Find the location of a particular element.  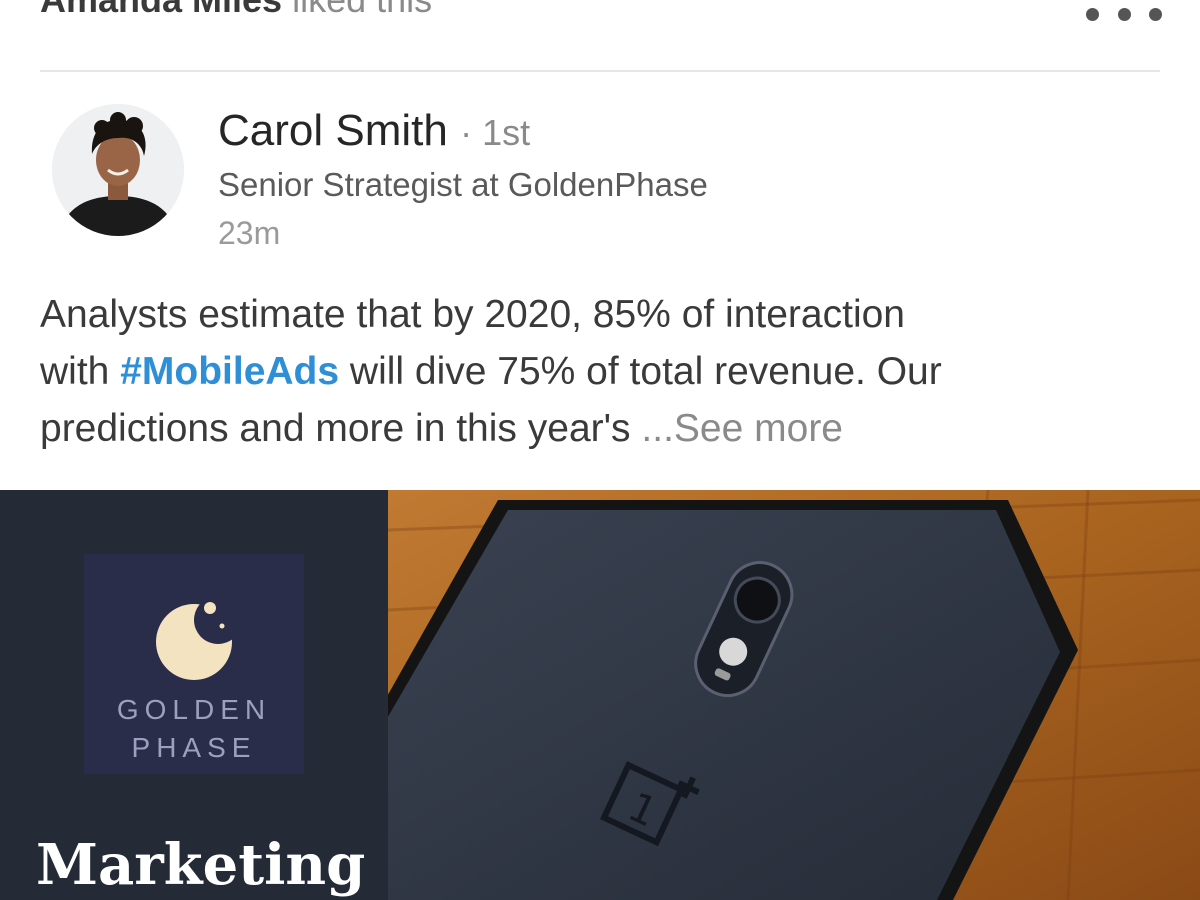

brand-logo-box: GOLDEN PHASE is located at coordinates (194, 664).